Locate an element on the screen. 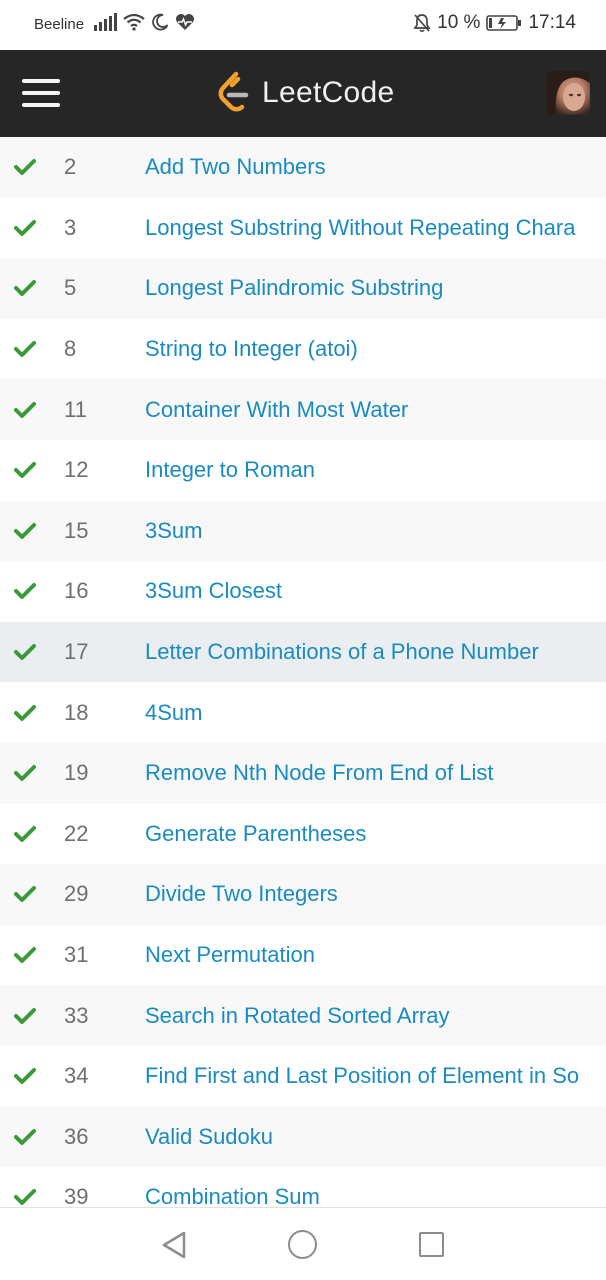 Image resolution: width=606 pixels, height=1280 pixels. problem-title-link: Longest Palindromic Substring is located at coordinates (294, 288).